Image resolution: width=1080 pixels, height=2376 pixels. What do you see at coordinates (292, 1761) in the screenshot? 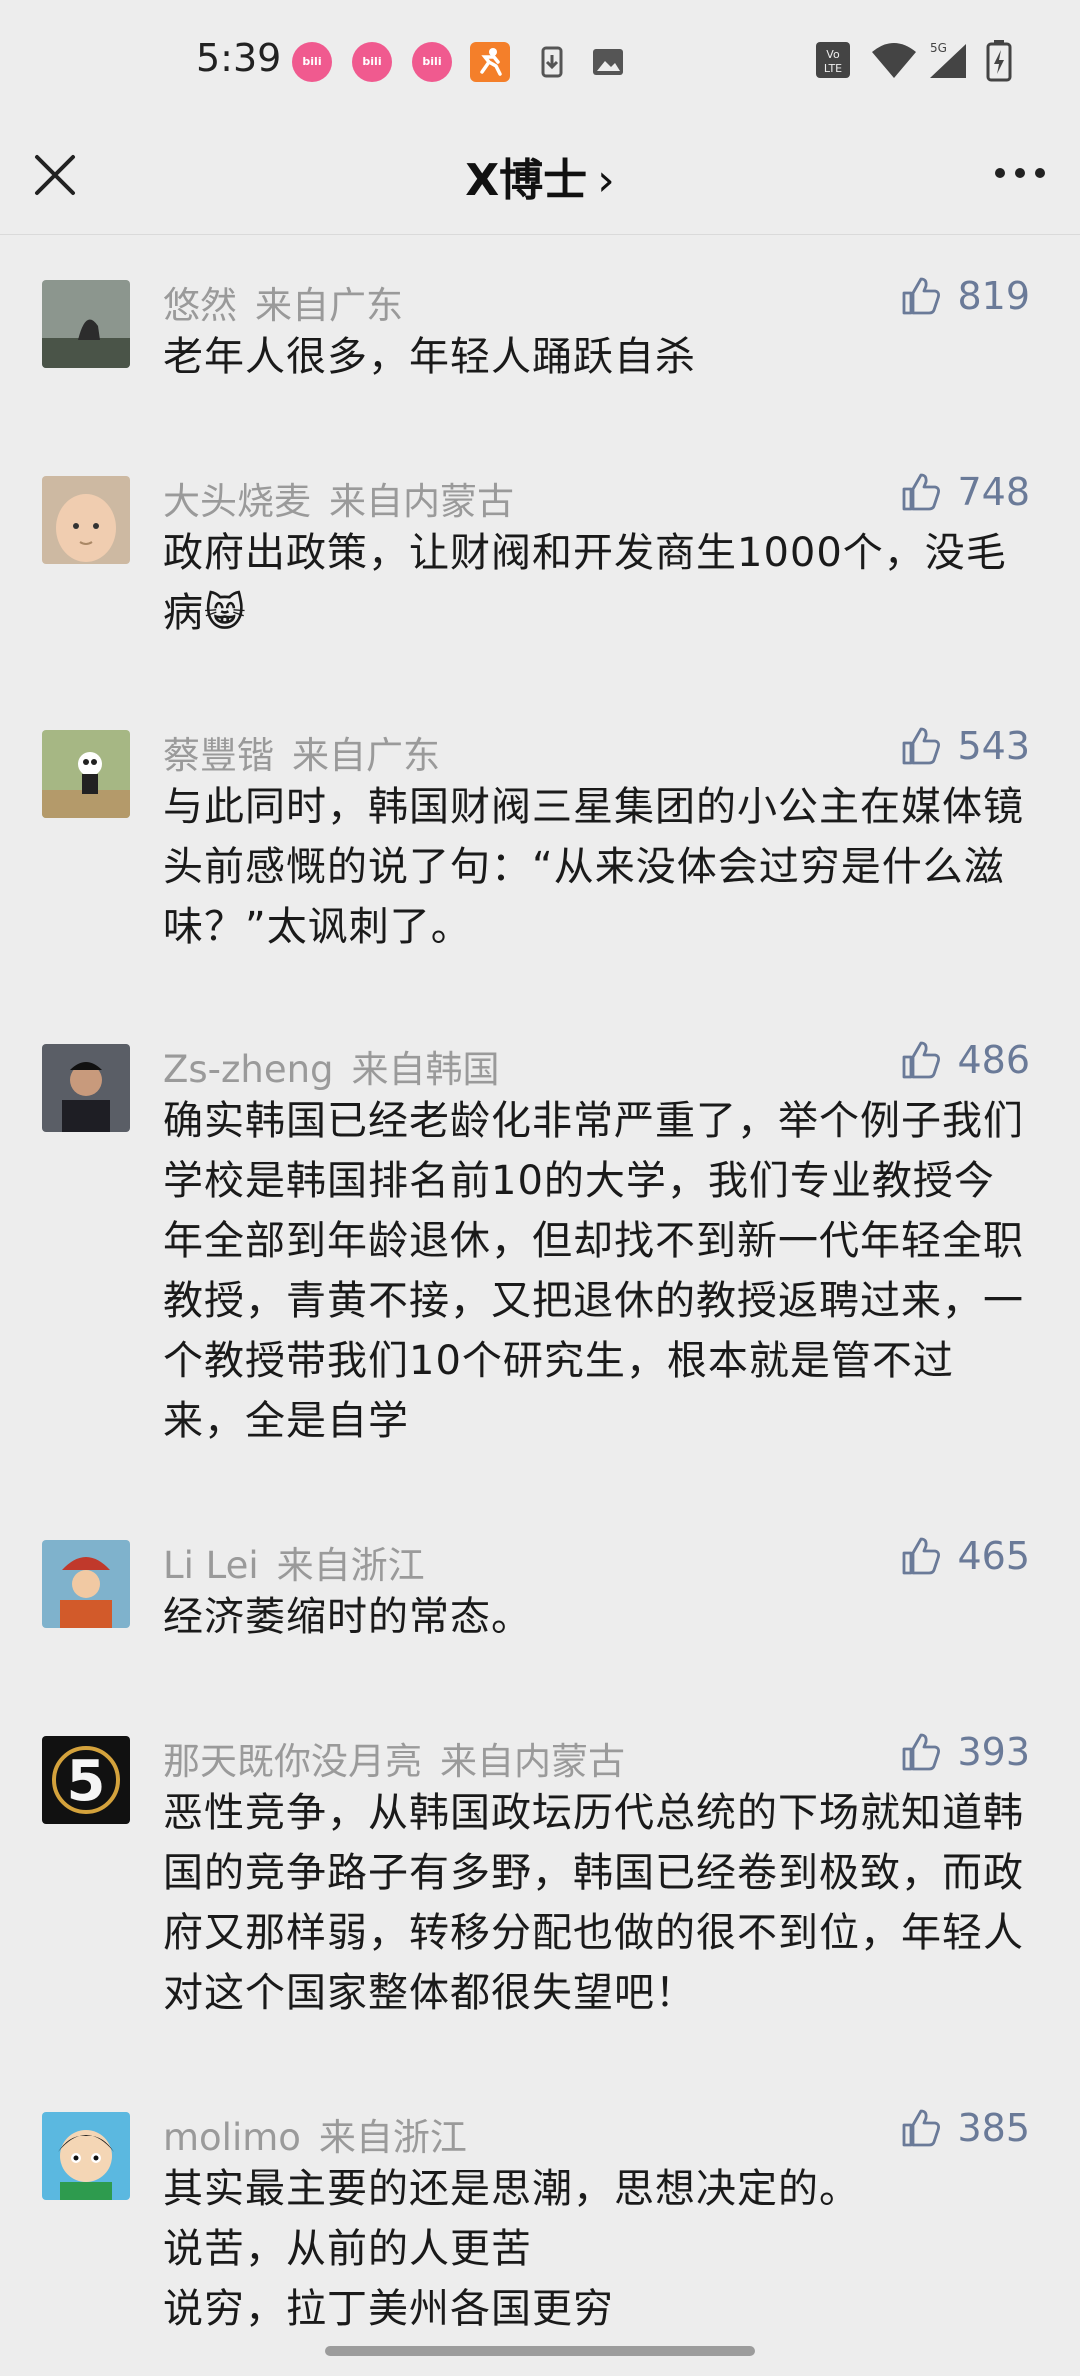
I see `comment-username: 那天既你没月亮` at bounding box center [292, 1761].